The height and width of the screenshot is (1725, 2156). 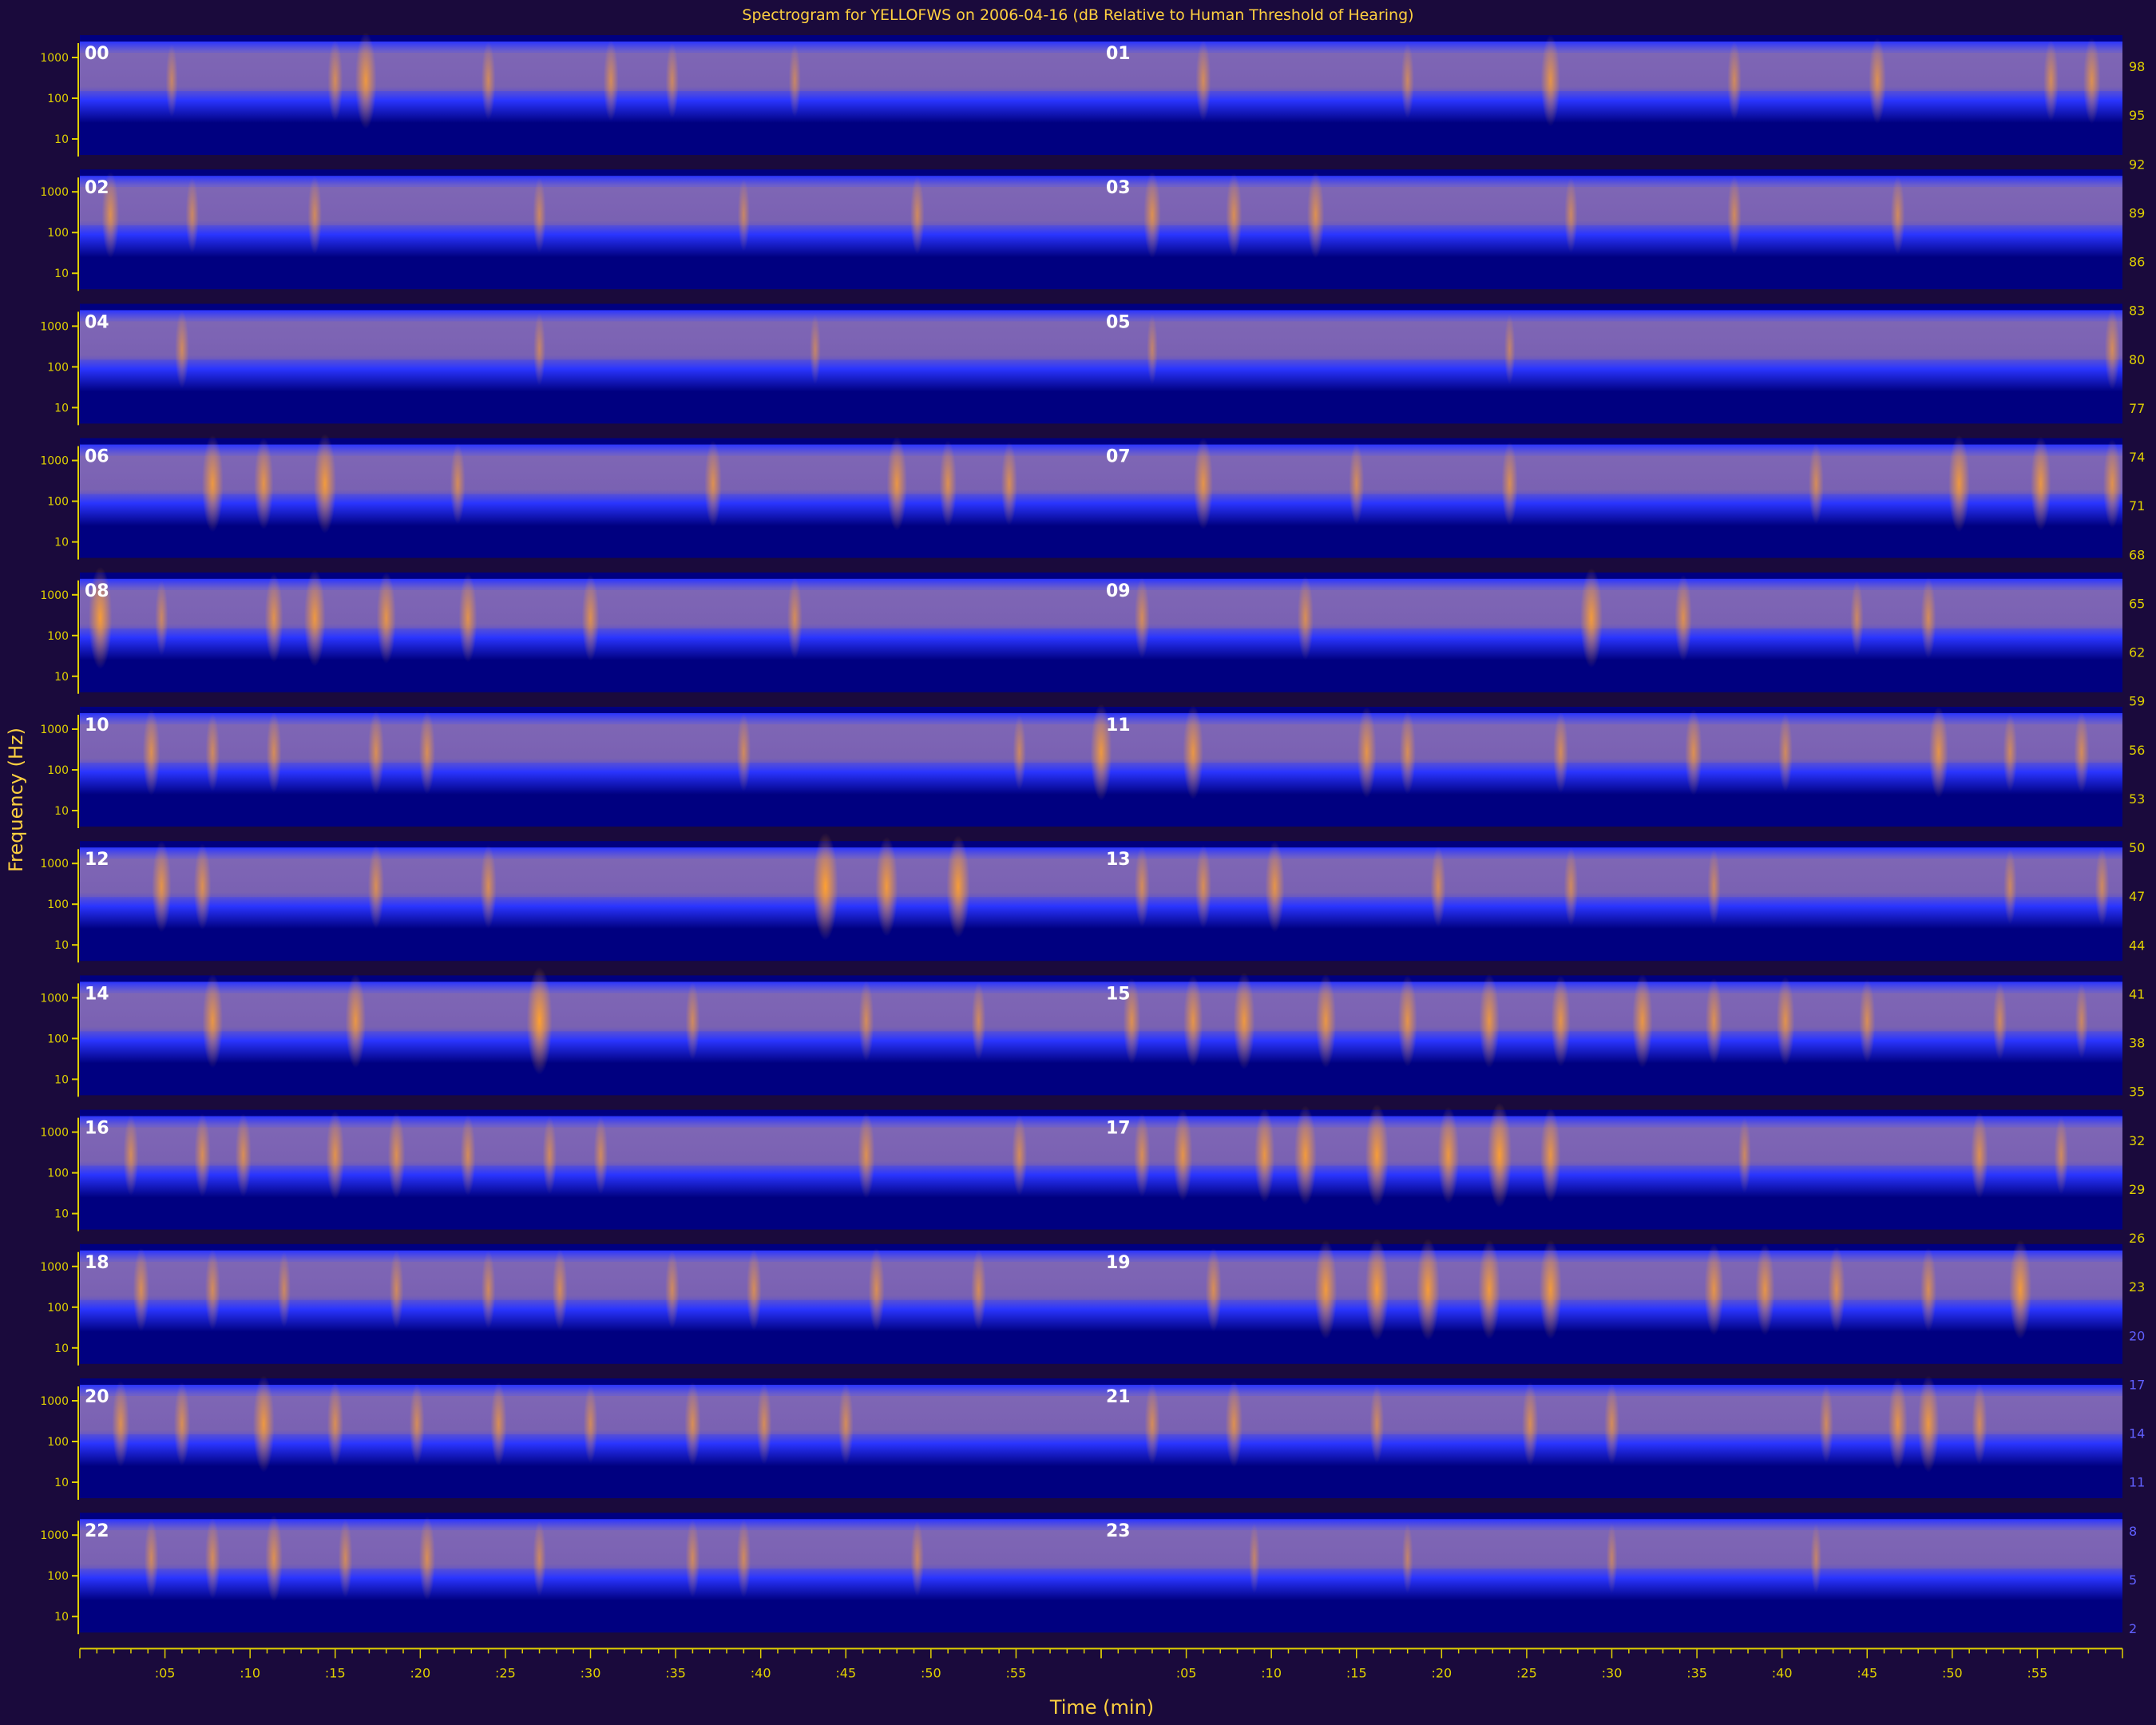 What do you see at coordinates (1118, 1263) in the screenshot?
I see `panel-hour-label: 19` at bounding box center [1118, 1263].